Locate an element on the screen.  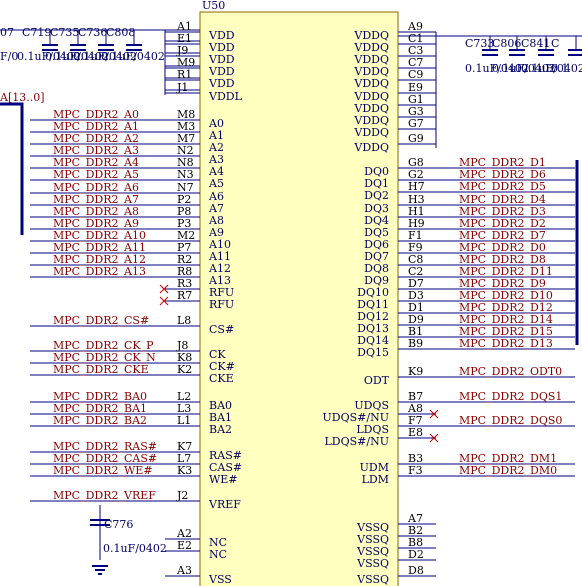
pin-number: J2 is located at coordinates (182, 495).